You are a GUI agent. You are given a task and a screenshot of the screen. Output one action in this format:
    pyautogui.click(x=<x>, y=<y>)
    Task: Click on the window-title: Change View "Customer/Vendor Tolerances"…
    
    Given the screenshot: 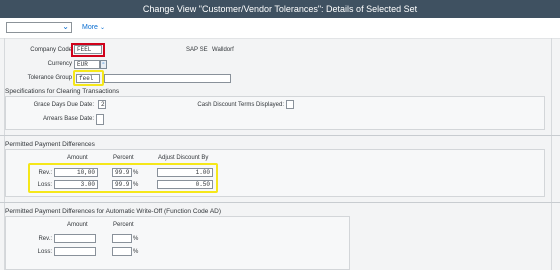 What is the action you would take?
    pyautogui.click(x=280, y=9)
    